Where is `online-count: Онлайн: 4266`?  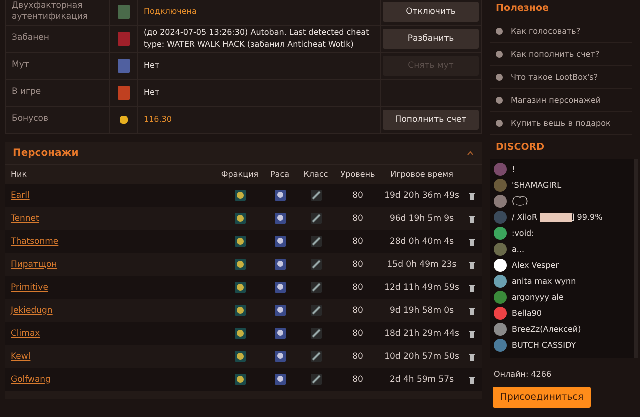
online-count: Онлайн: 4266 is located at coordinates (523, 374).